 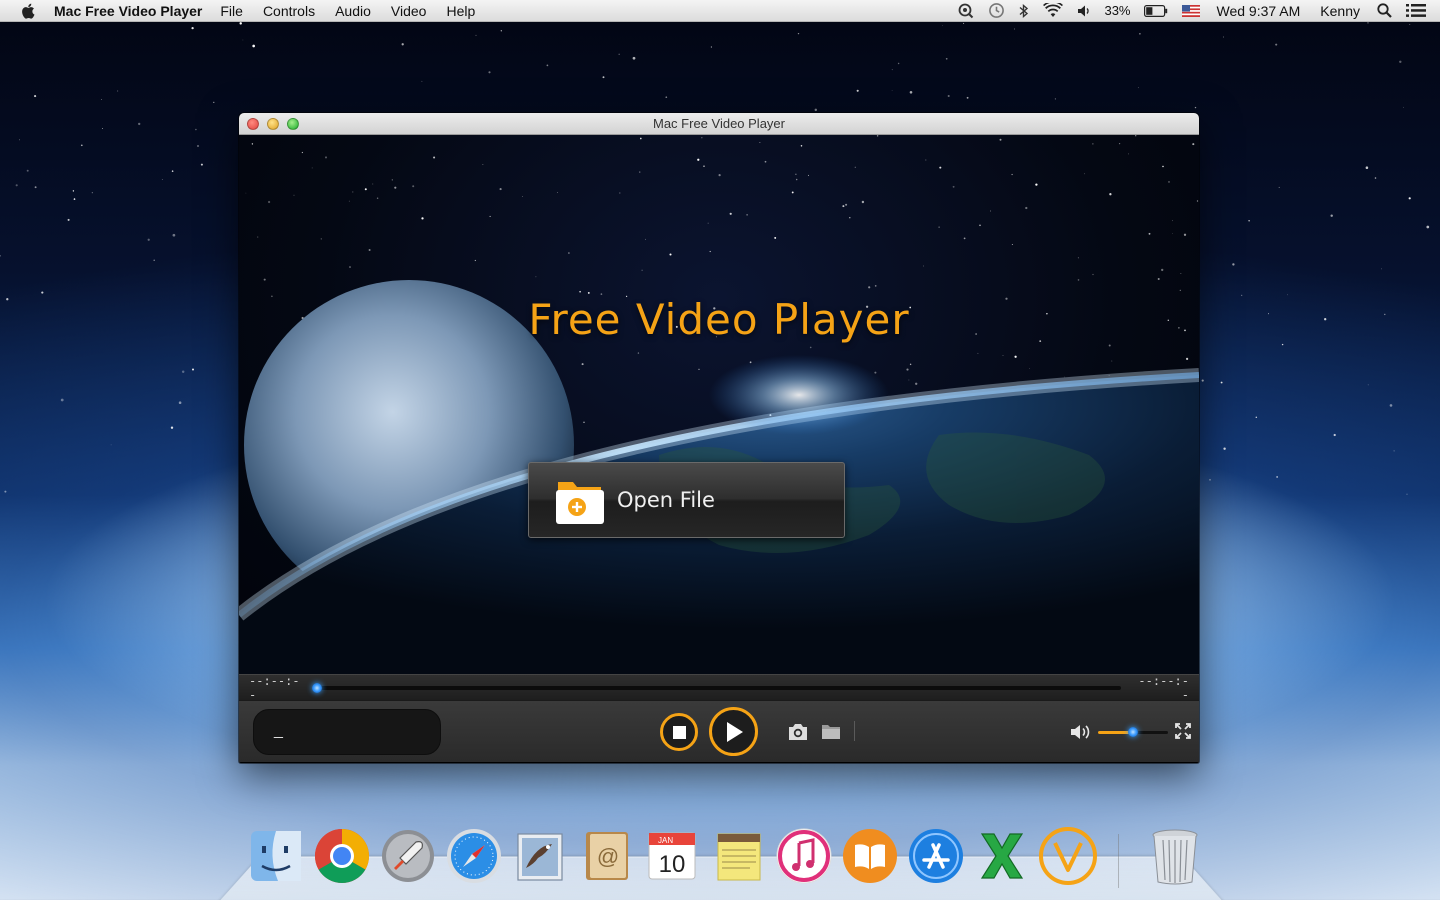 I want to click on dock-itunes, so click(x=804, y=856).